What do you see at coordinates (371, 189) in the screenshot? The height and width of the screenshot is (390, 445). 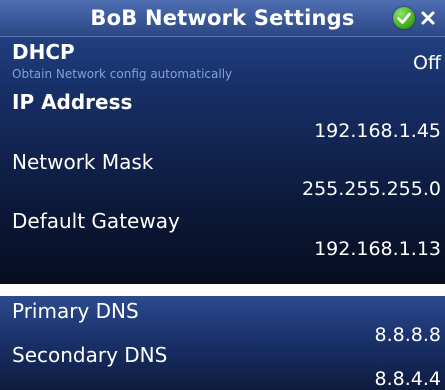 I see `network-mask-value: 255.255.255.0` at bounding box center [371, 189].